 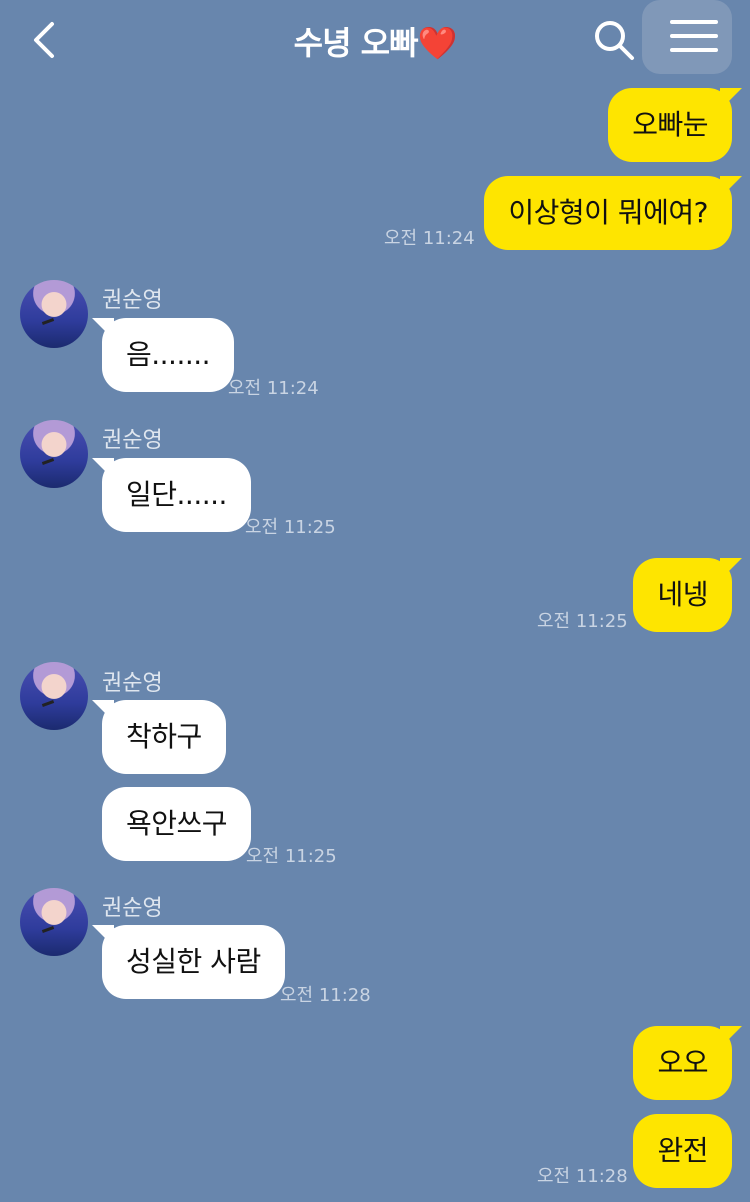 I want to click on message-bubble-me: 오오, so click(x=687, y=1063).